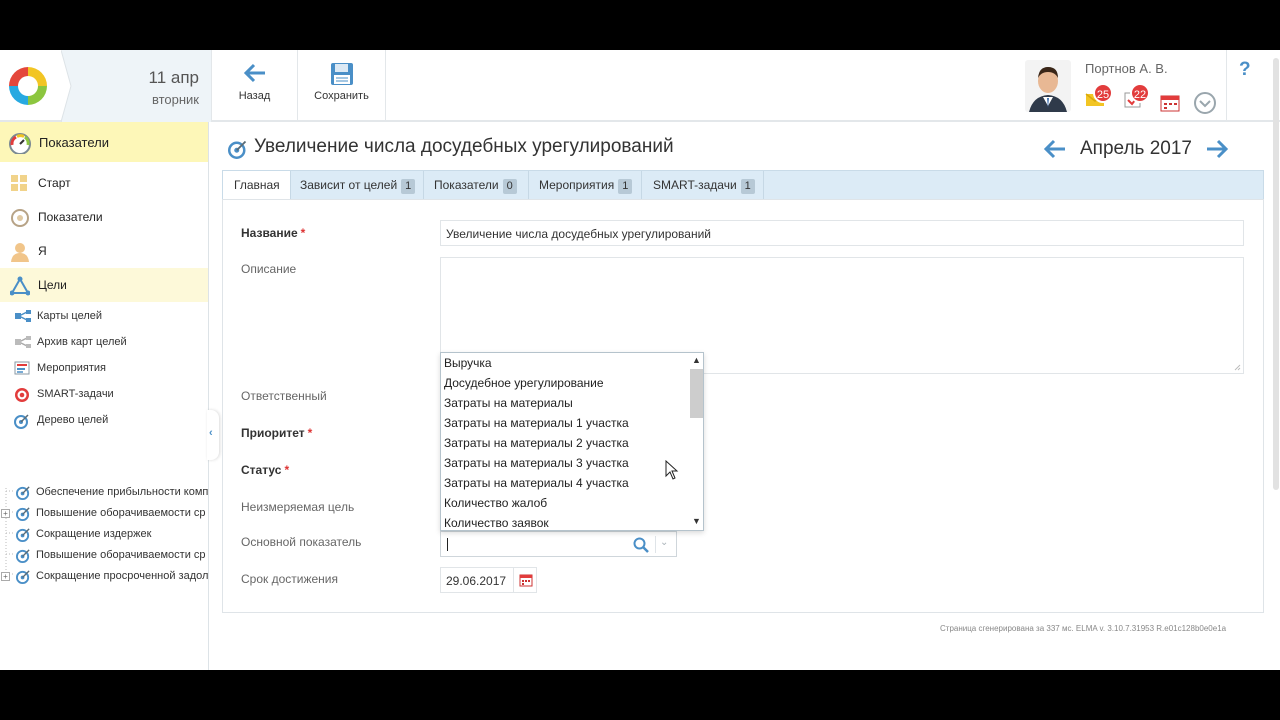 This screenshot has width=1280, height=720. I want to click on tree-item-label: Сокращение издержек, so click(94, 534).